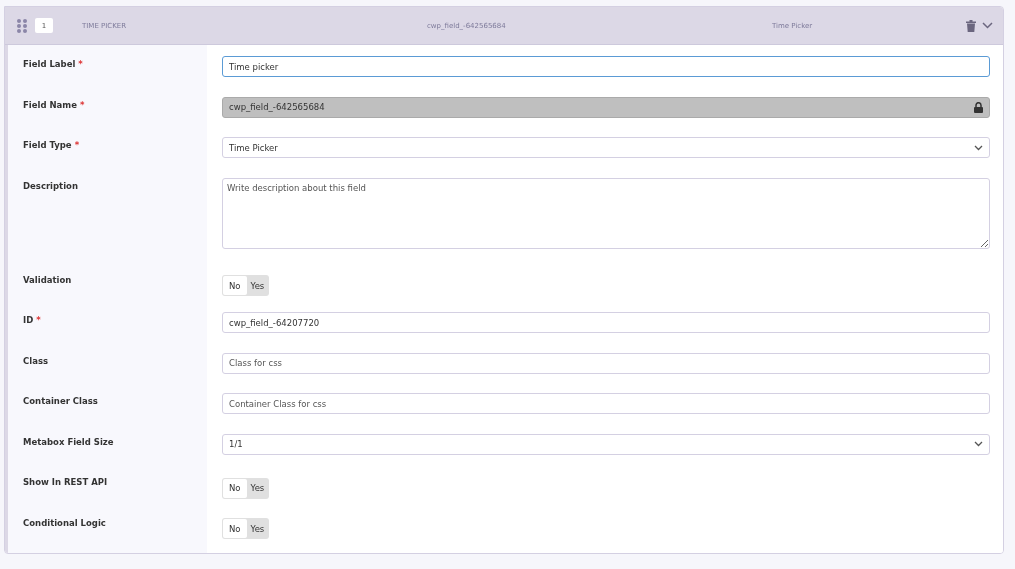 This screenshot has width=1015, height=569. Describe the element at coordinates (606, 403) in the screenshot. I see `text-field: Container Class for css` at that location.